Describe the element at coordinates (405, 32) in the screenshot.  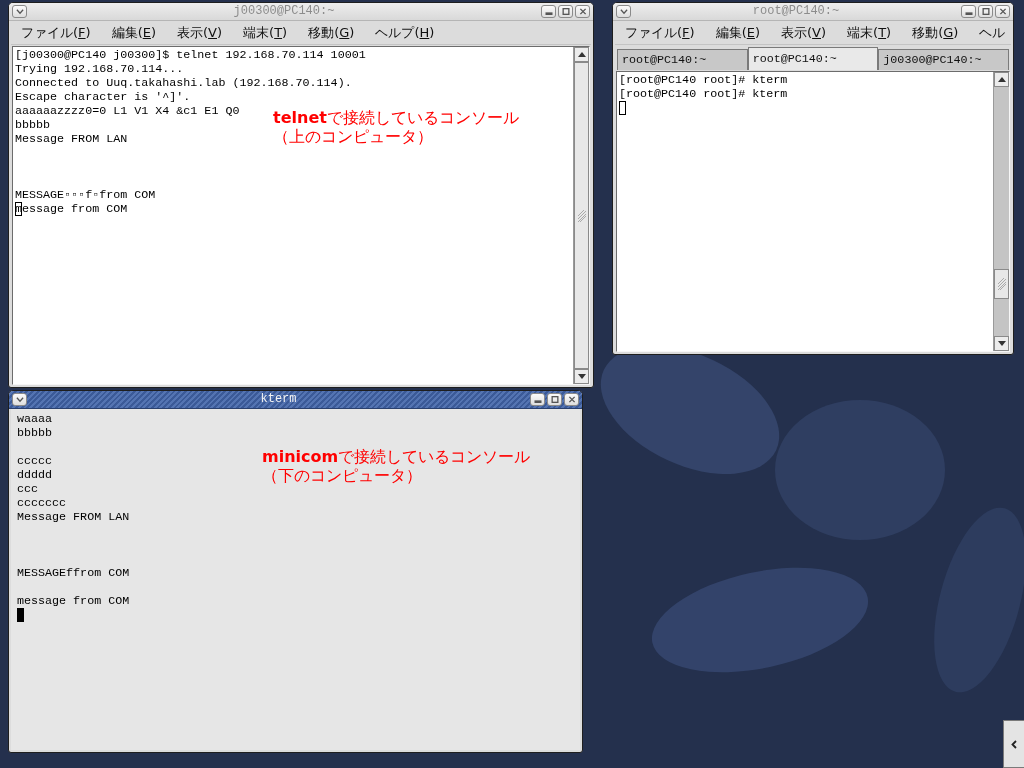
I see `menu-item: ヘルプ(H)` at that location.